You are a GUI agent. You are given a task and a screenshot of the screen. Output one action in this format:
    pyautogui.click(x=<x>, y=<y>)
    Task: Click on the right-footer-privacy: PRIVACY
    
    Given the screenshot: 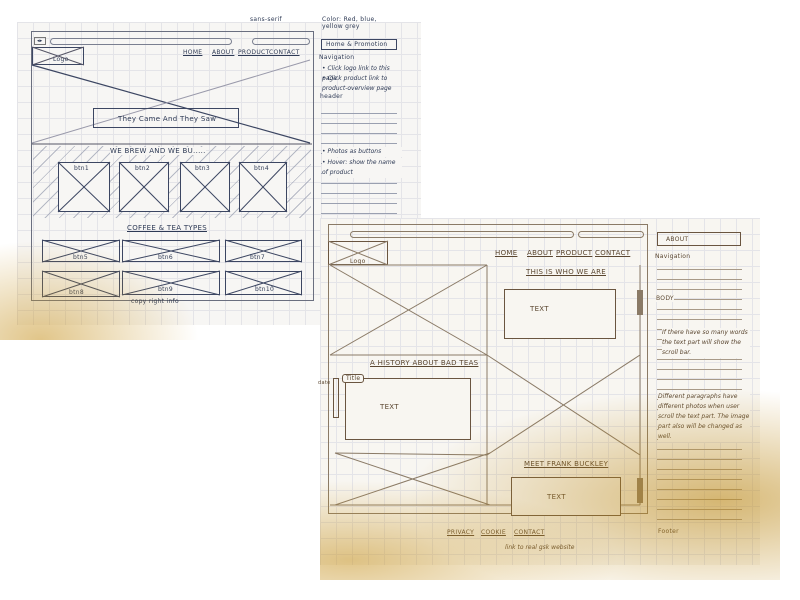 What is the action you would take?
    pyautogui.click(x=460, y=532)
    